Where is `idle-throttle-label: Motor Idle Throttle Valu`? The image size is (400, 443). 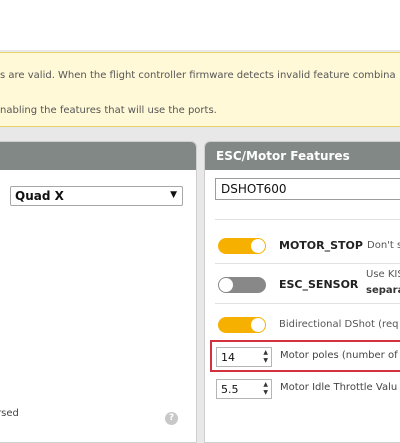
idle-throttle-label: Motor Idle Throttle Valu is located at coordinates (339, 387).